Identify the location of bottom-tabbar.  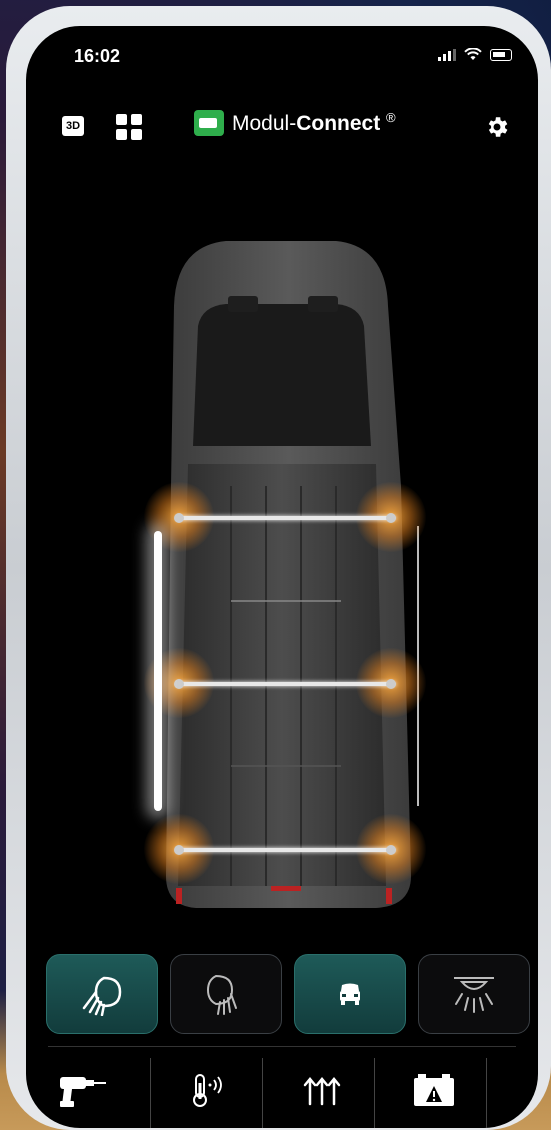
(282, 1088).